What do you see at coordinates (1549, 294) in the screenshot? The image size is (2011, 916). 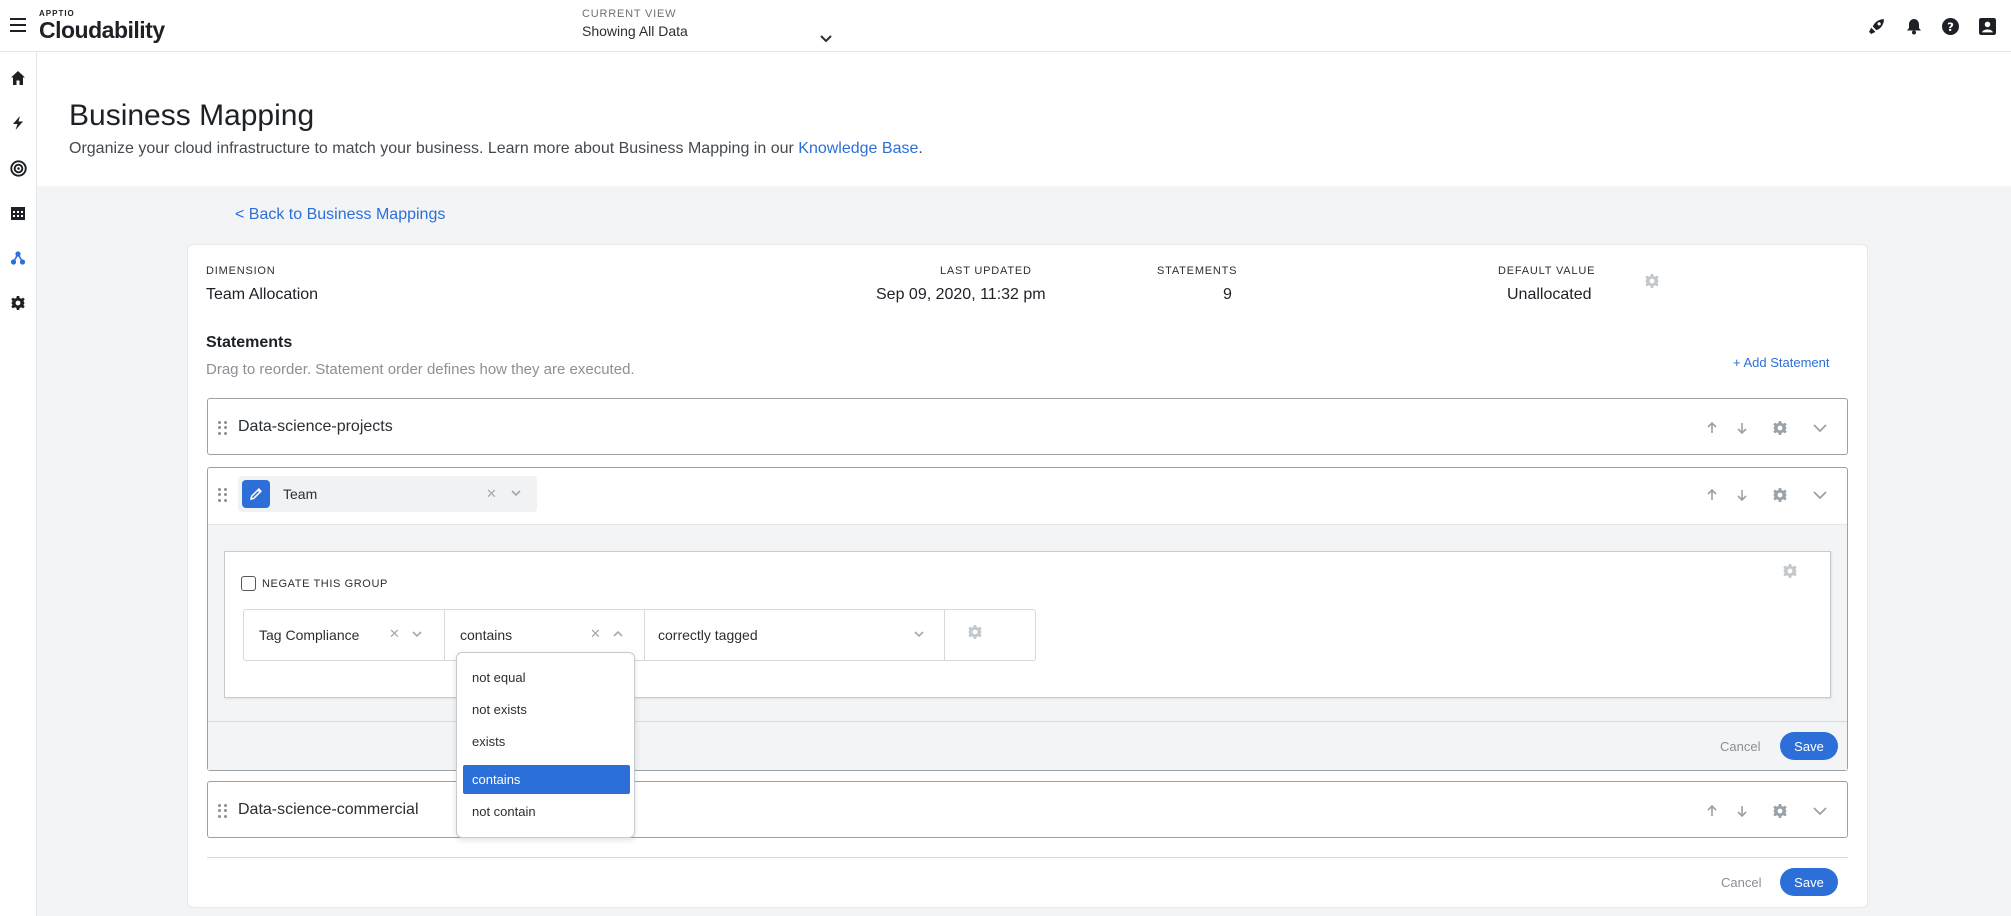 I see `default-value-value: Unallocated` at bounding box center [1549, 294].